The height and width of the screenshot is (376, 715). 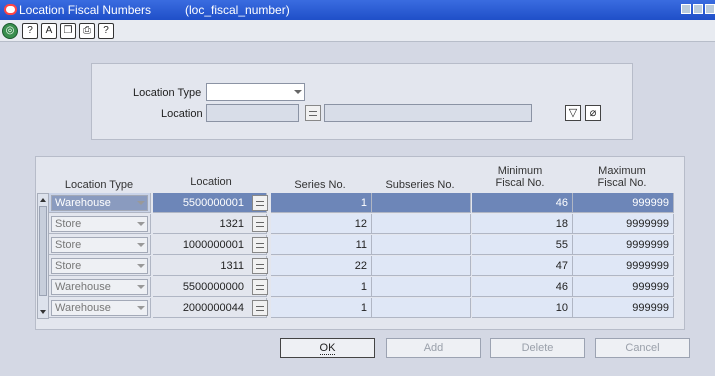 I want to click on scroll-thumb, so click(x=43, y=251).